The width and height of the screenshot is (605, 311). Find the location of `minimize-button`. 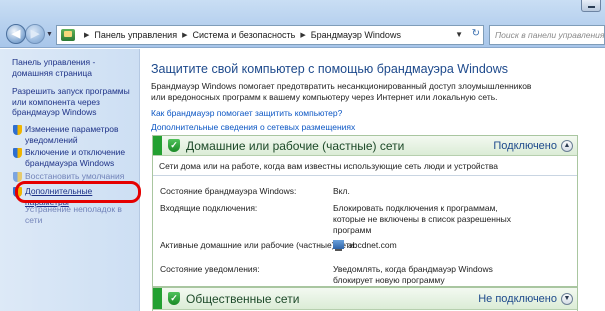

minimize-button is located at coordinates (591, 6).